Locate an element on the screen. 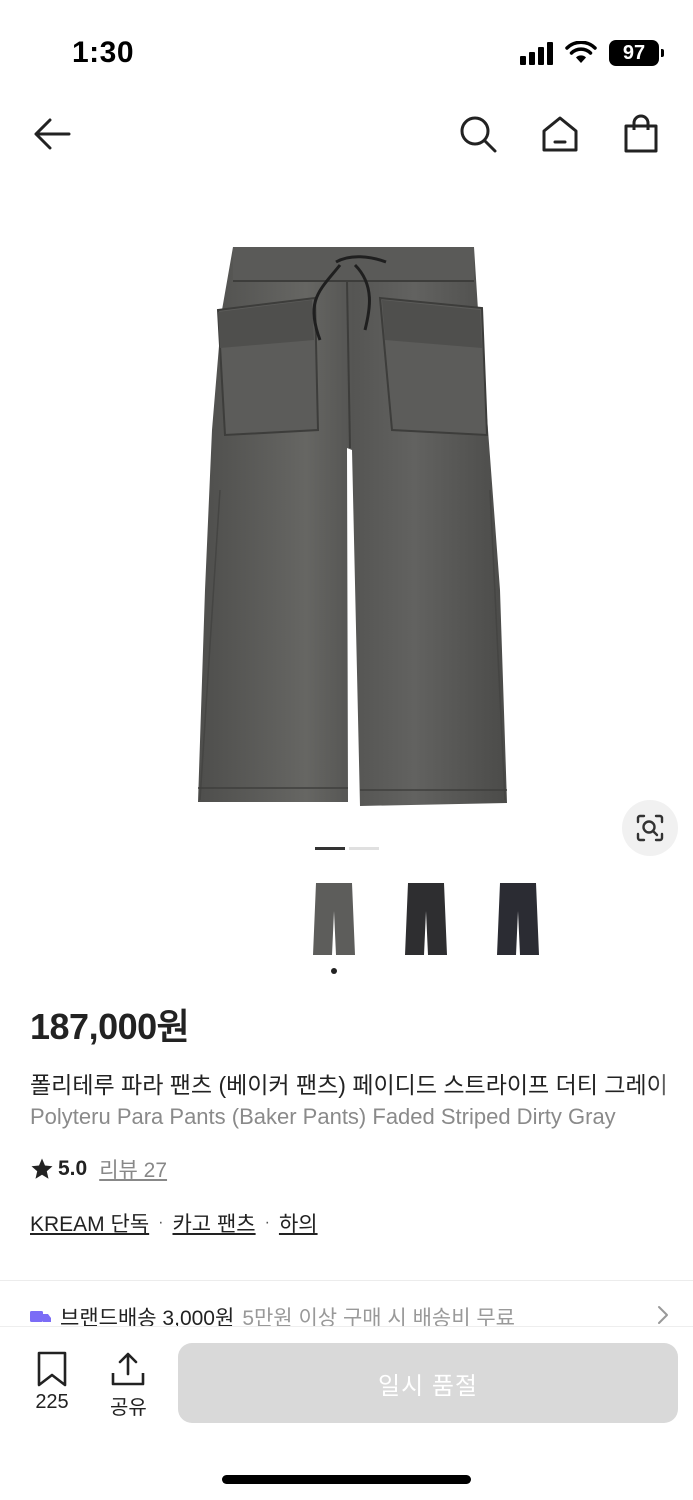 The image size is (693, 1500). category-link-bottoms: 하의 is located at coordinates (298, 1223).